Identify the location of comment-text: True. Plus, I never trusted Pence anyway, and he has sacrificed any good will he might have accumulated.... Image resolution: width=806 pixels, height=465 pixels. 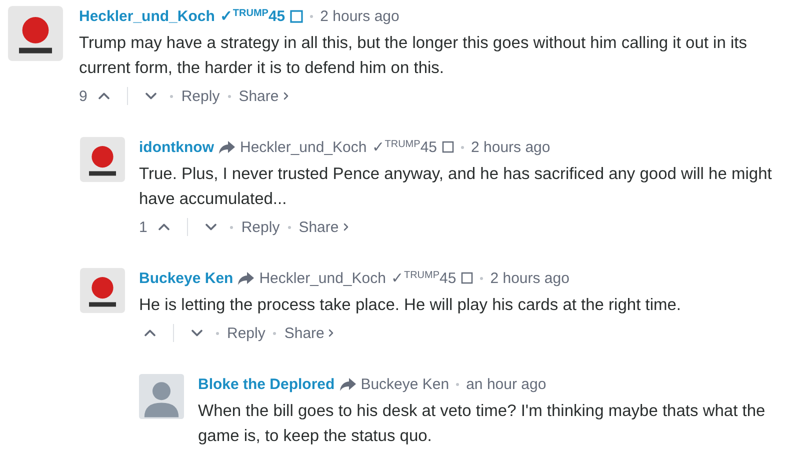
(456, 187).